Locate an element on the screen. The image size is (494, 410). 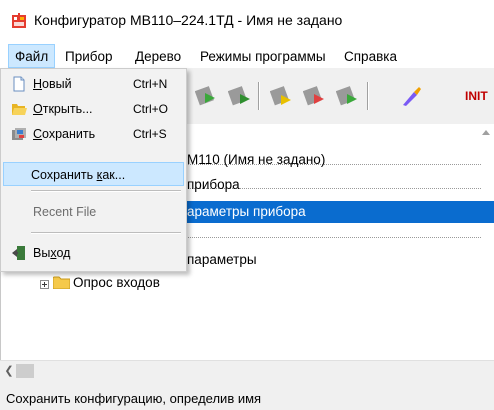
tree-node-device: прибора is located at coordinates (213, 185).